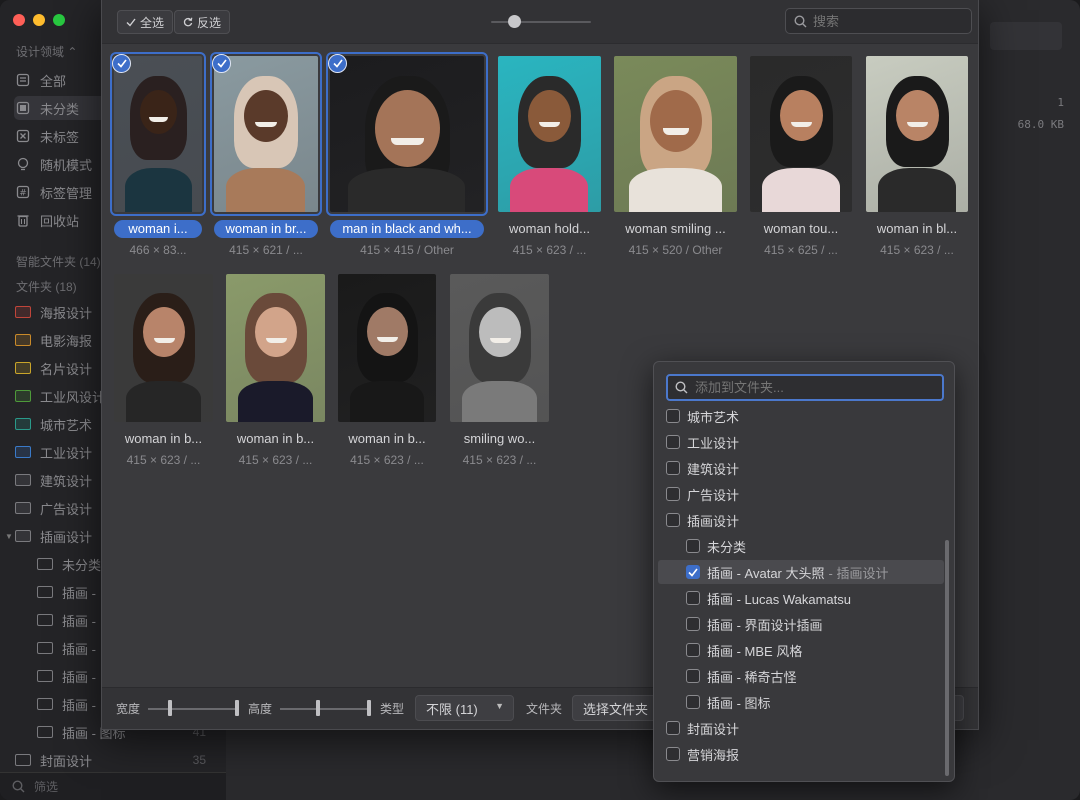 The width and height of the screenshot is (1080, 800). Describe the element at coordinates (66, 165) in the screenshot. I see `sidebar-item-label: 随机模式` at that location.